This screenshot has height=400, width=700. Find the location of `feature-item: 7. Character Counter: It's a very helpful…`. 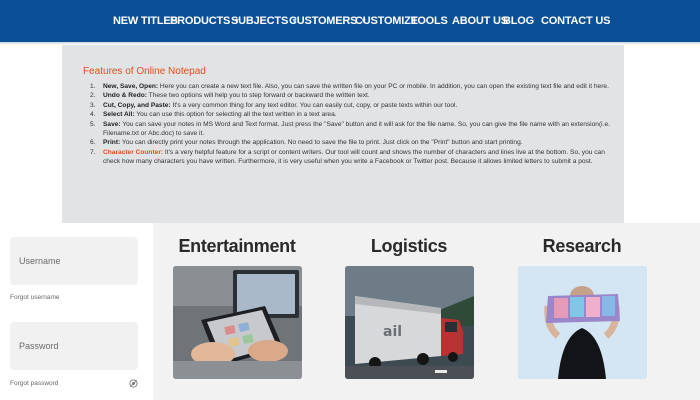

feature-item: 7. Character Counter: It's a very helpful… is located at coordinates (351, 157).